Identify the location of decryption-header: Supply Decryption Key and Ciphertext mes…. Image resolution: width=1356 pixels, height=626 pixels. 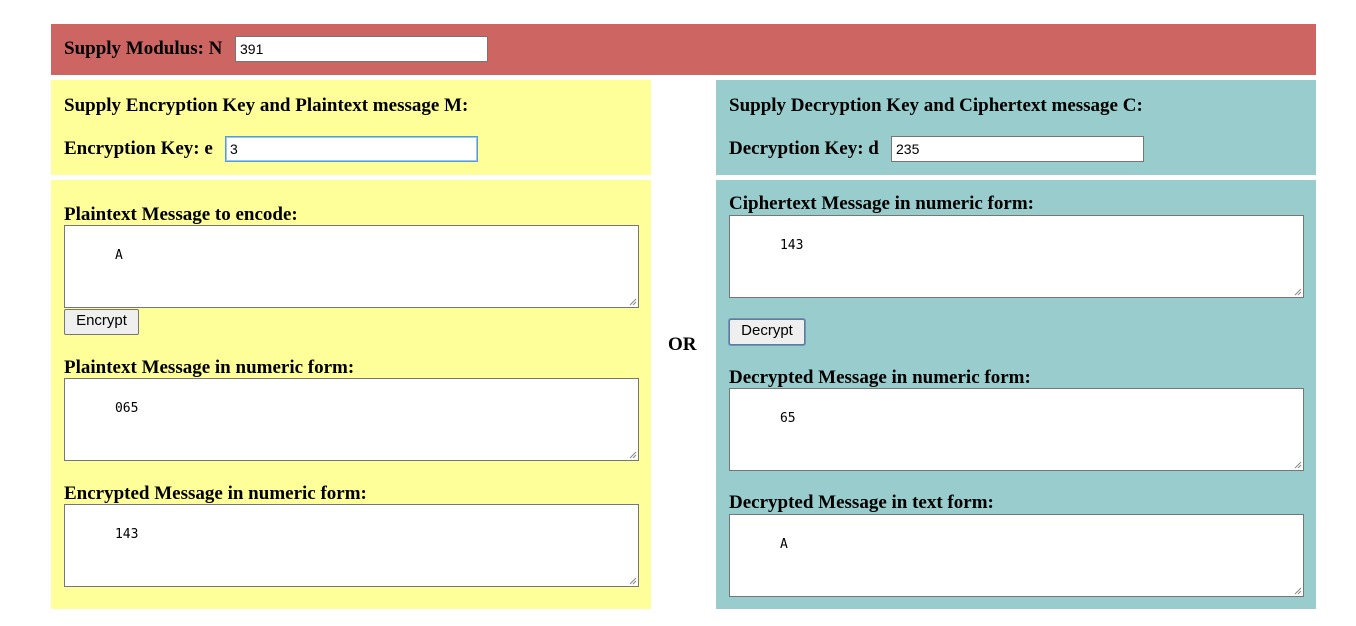
(936, 105).